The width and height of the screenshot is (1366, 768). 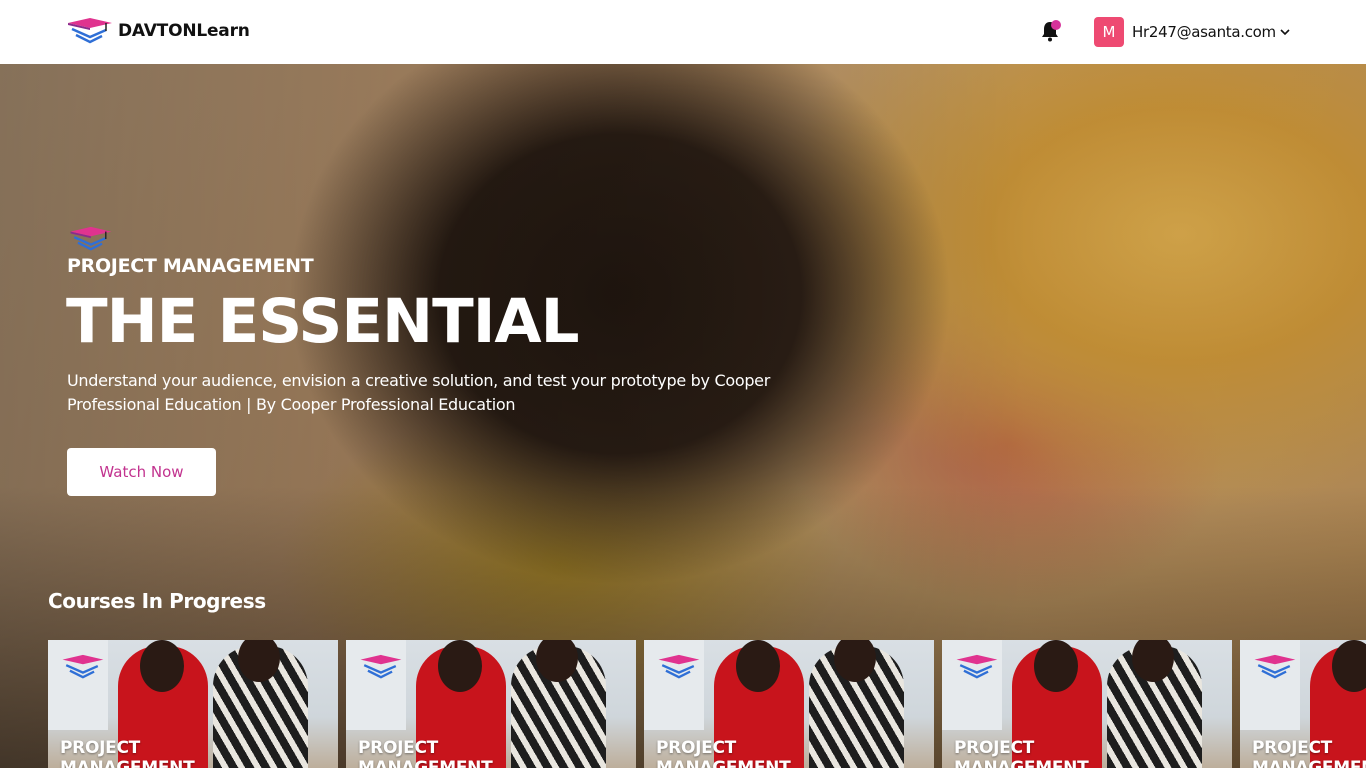 What do you see at coordinates (683, 32) in the screenshot?
I see `top-navigation-bar: DAVTONLearn M Hr247@asanta.com` at bounding box center [683, 32].